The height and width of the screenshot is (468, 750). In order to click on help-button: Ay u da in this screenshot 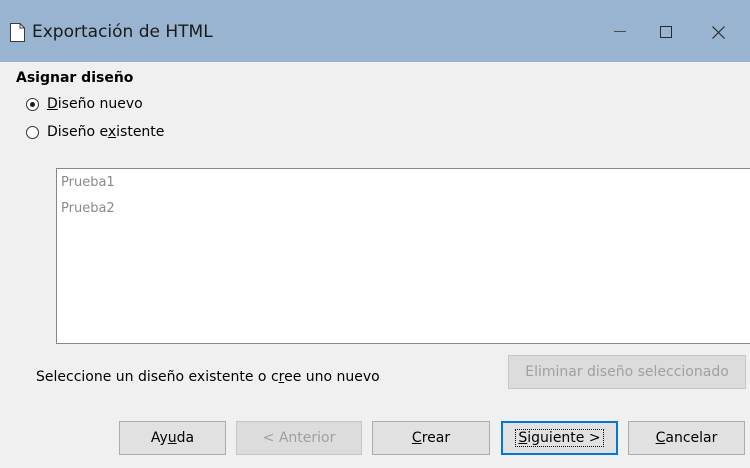, I will do `click(172, 438)`.